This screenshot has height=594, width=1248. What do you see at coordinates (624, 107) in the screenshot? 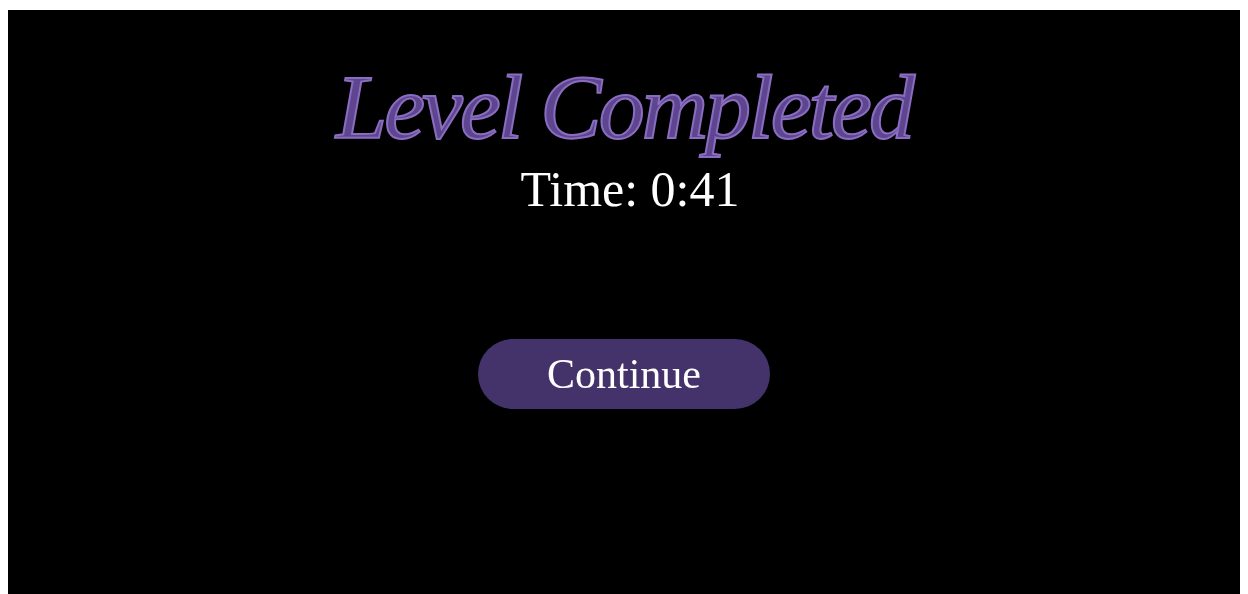
I see `level-completed-title: Level Completed` at bounding box center [624, 107].